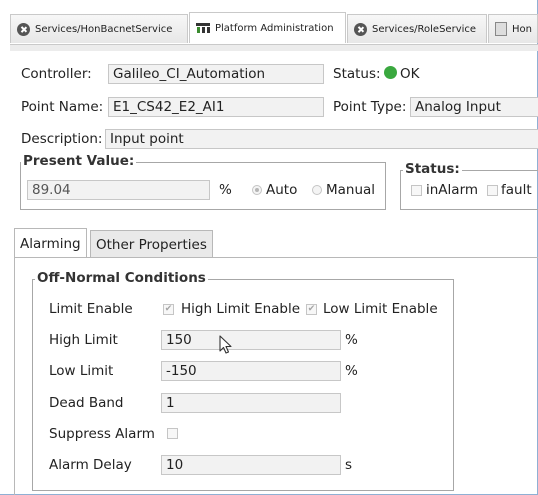 Image resolution: width=538 pixels, height=495 pixels. I want to click on off-normal-conditions-legend: Off-Normal Conditions, so click(121, 278).